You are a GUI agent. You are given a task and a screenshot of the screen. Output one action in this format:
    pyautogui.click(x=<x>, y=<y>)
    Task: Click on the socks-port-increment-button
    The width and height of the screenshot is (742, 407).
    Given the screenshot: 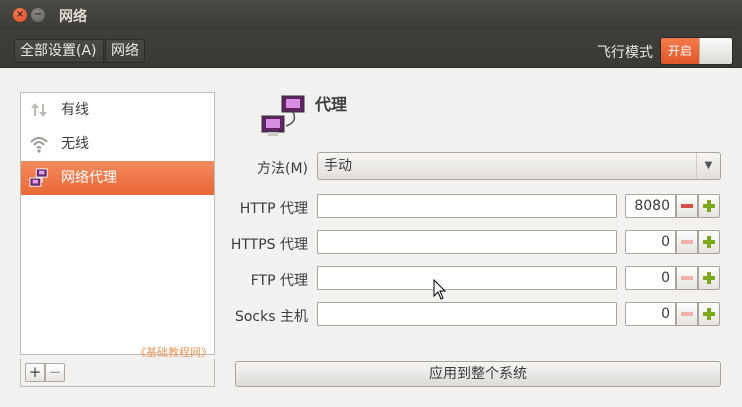 What is the action you would take?
    pyautogui.click(x=709, y=314)
    